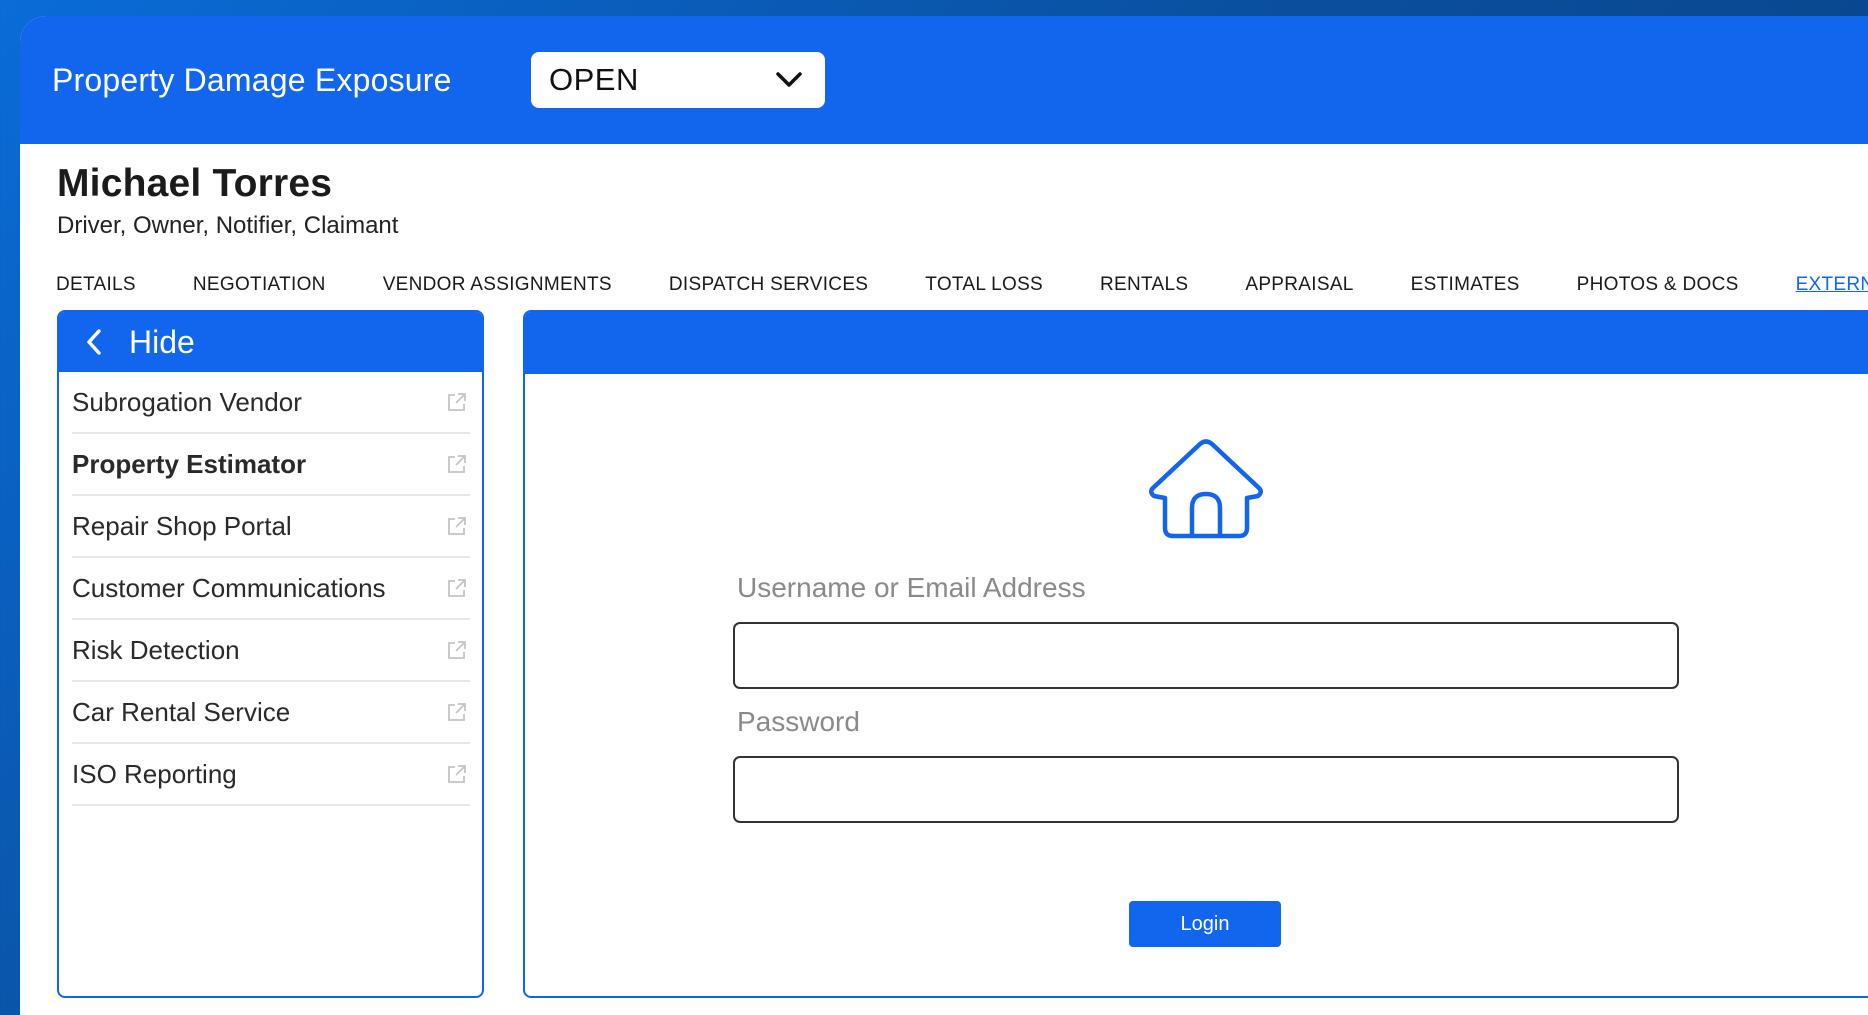 This screenshot has height=1015, width=1868. I want to click on person-name: Michael Torres, so click(195, 183).